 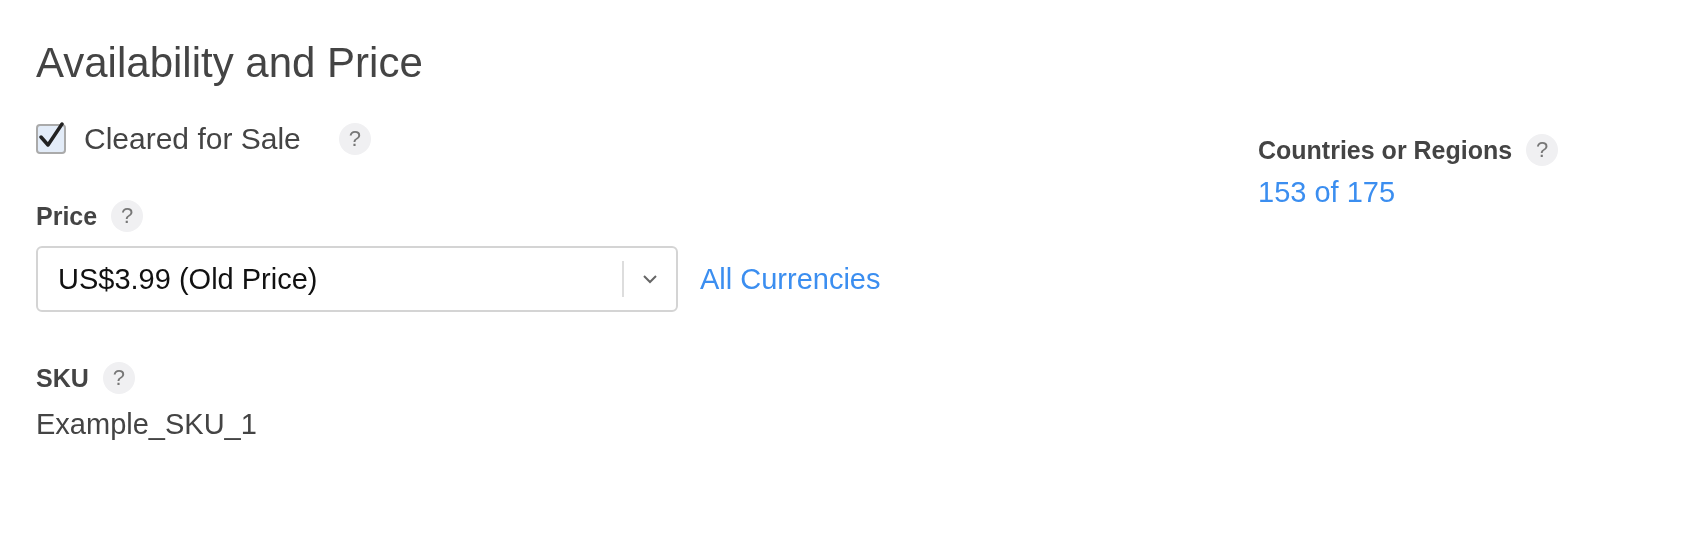 I want to click on currencies-link: All Currencies, so click(x=790, y=279).